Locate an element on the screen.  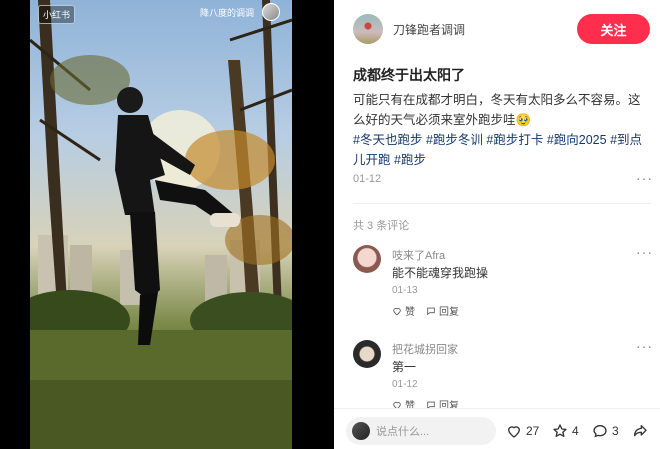
star-icon is located at coordinates (560, 430).